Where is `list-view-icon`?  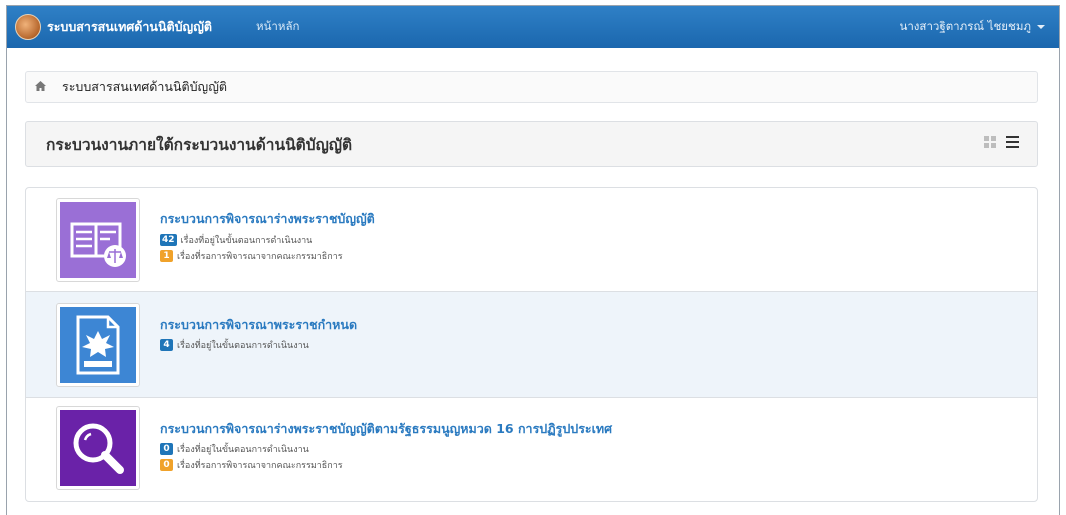
list-view-icon is located at coordinates (1012, 142).